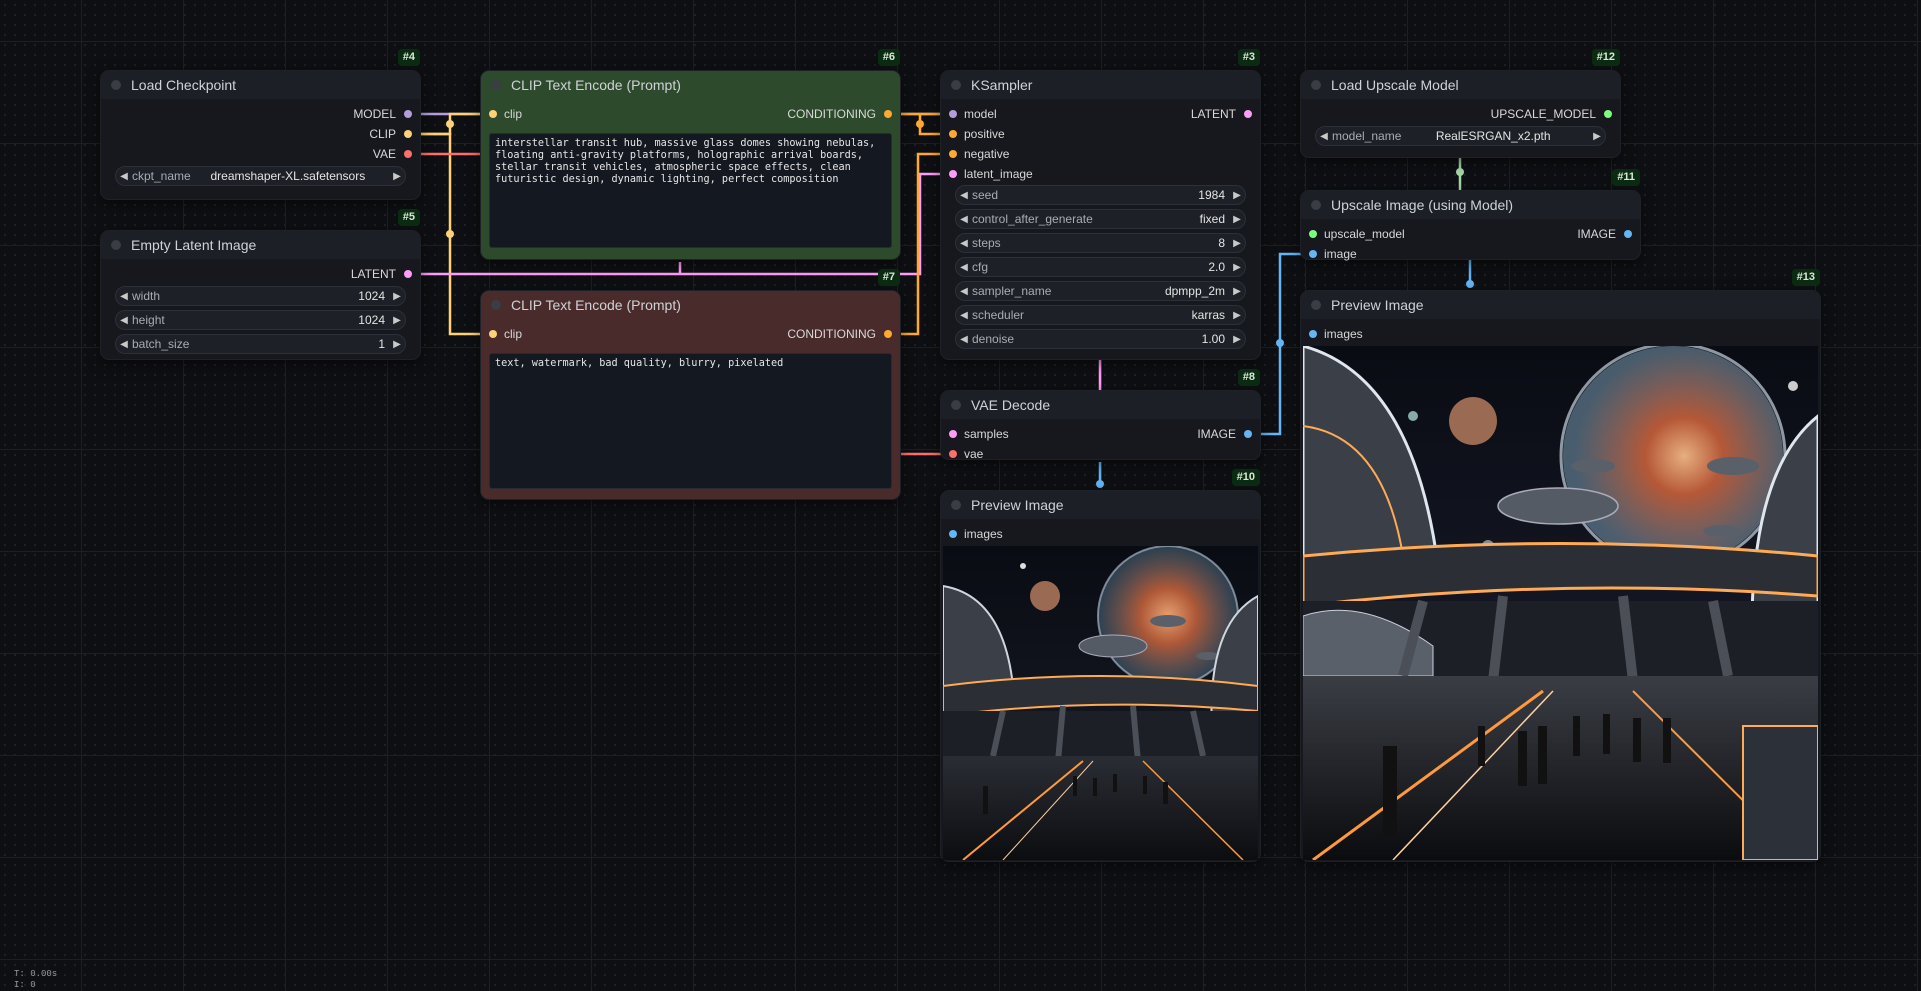 This screenshot has height=991, width=1921. What do you see at coordinates (392, 154) in the screenshot?
I see `output-vae: VAE` at bounding box center [392, 154].